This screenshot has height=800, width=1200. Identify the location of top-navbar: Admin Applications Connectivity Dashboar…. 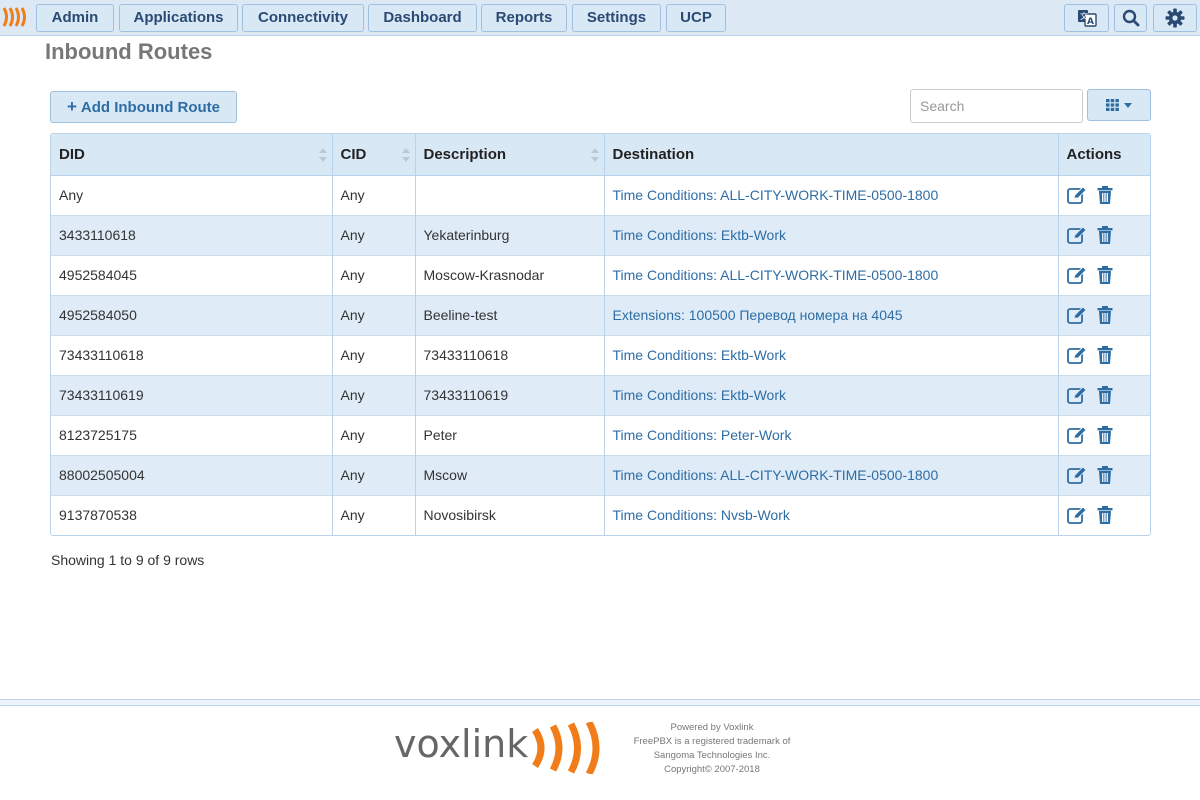
(600, 18).